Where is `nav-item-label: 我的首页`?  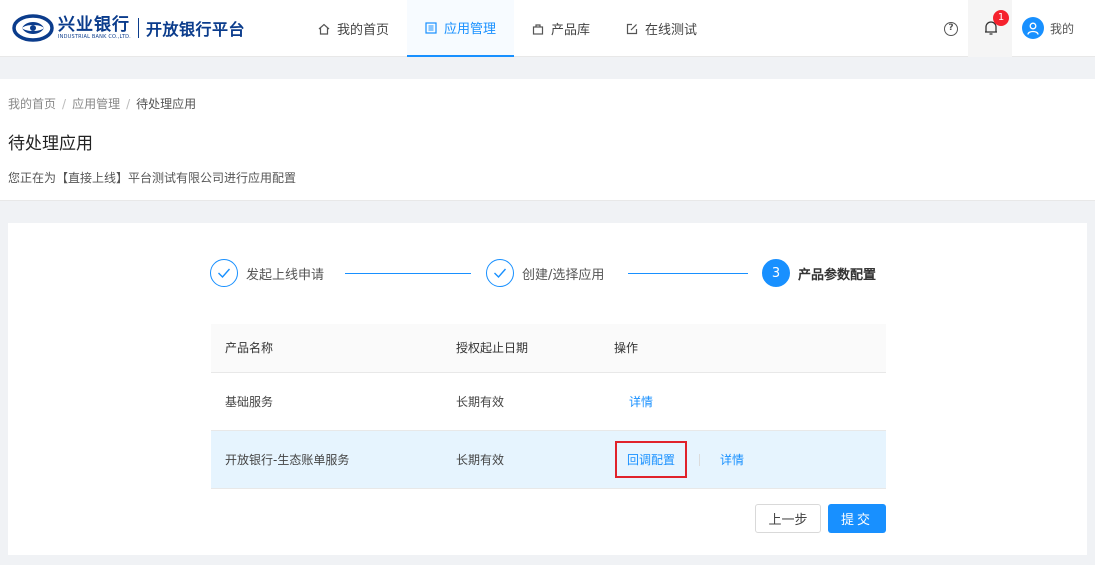
nav-item-label: 我的首页 is located at coordinates (363, 30).